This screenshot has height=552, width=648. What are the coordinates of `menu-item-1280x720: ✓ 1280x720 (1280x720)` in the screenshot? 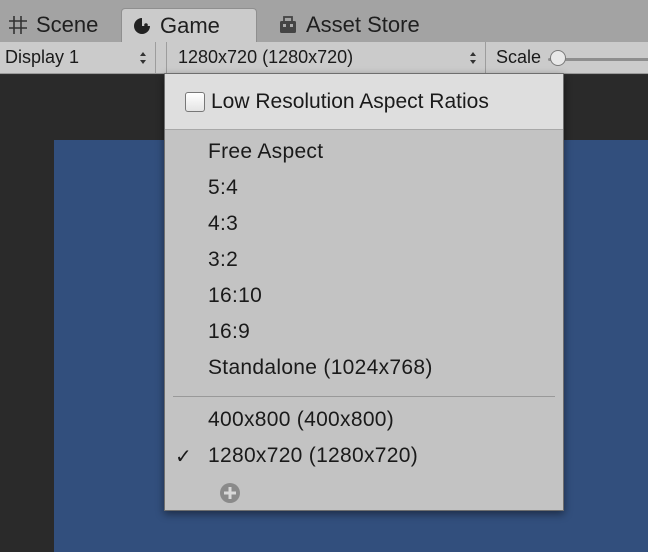 It's located at (364, 456).